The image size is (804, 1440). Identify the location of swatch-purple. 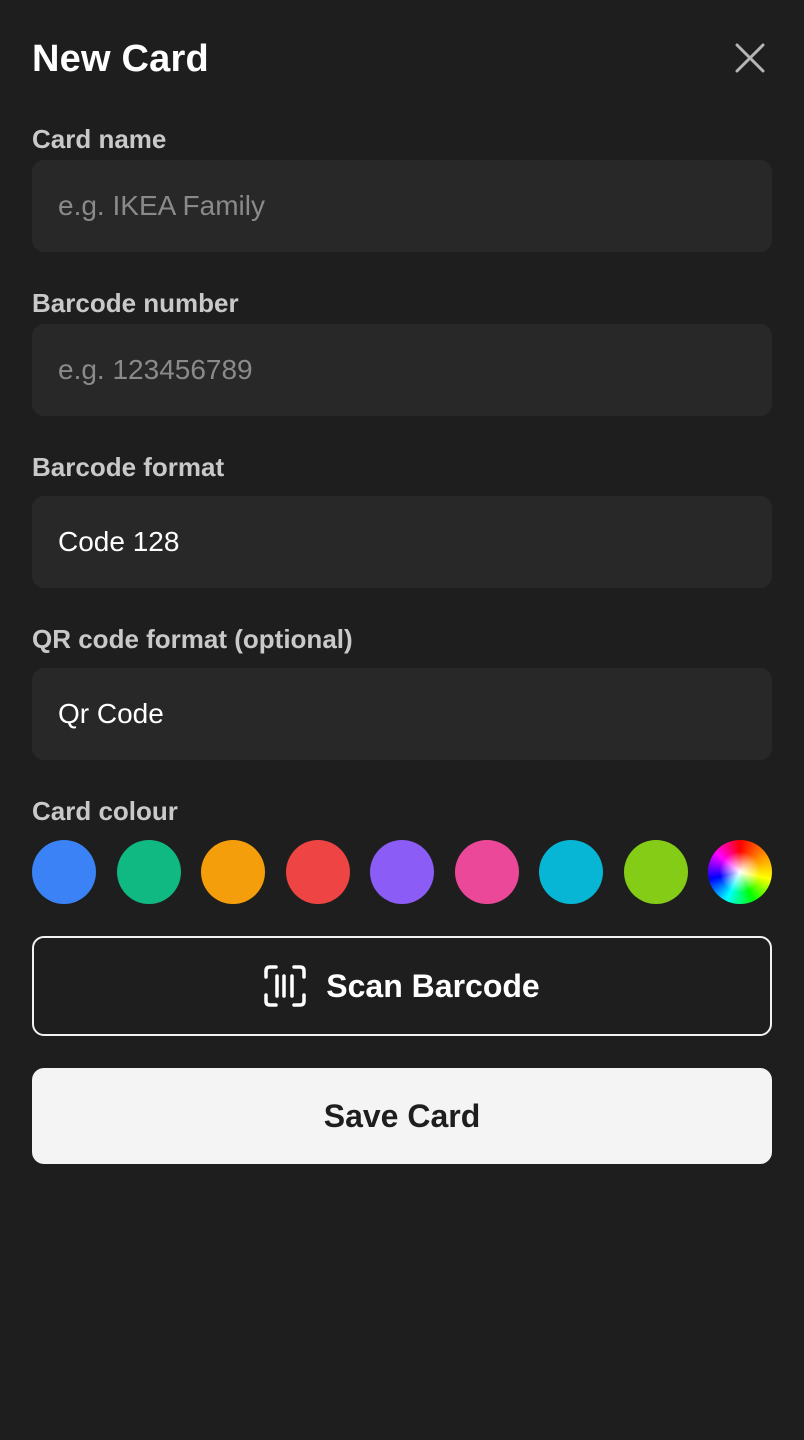
(402, 872).